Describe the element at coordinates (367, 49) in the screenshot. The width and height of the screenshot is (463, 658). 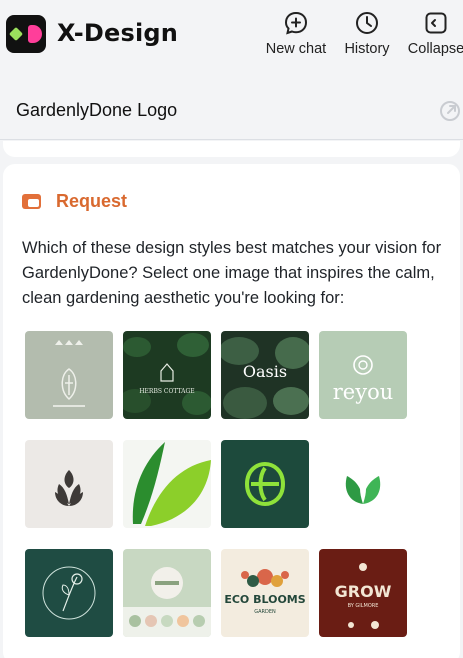
I see `history-label: History` at that location.